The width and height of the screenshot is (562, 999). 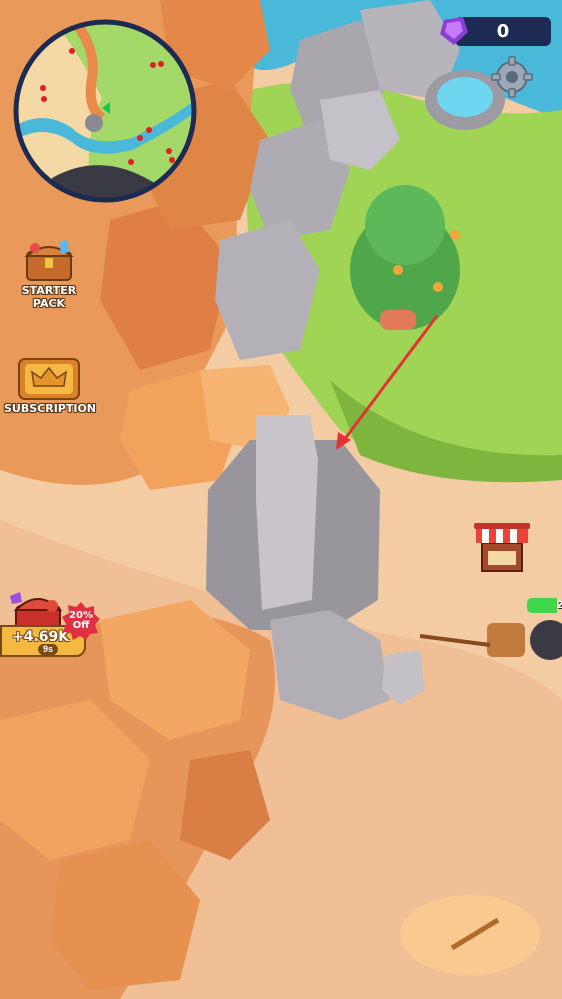 What do you see at coordinates (50, 408) in the screenshot?
I see `subscription-label: SUBSCRIPTION` at bounding box center [50, 408].